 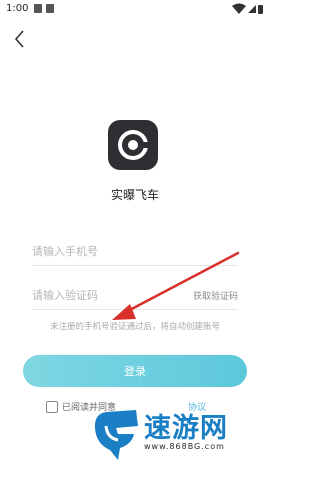 I want to click on chevron-left-icon, so click(x=19, y=39).